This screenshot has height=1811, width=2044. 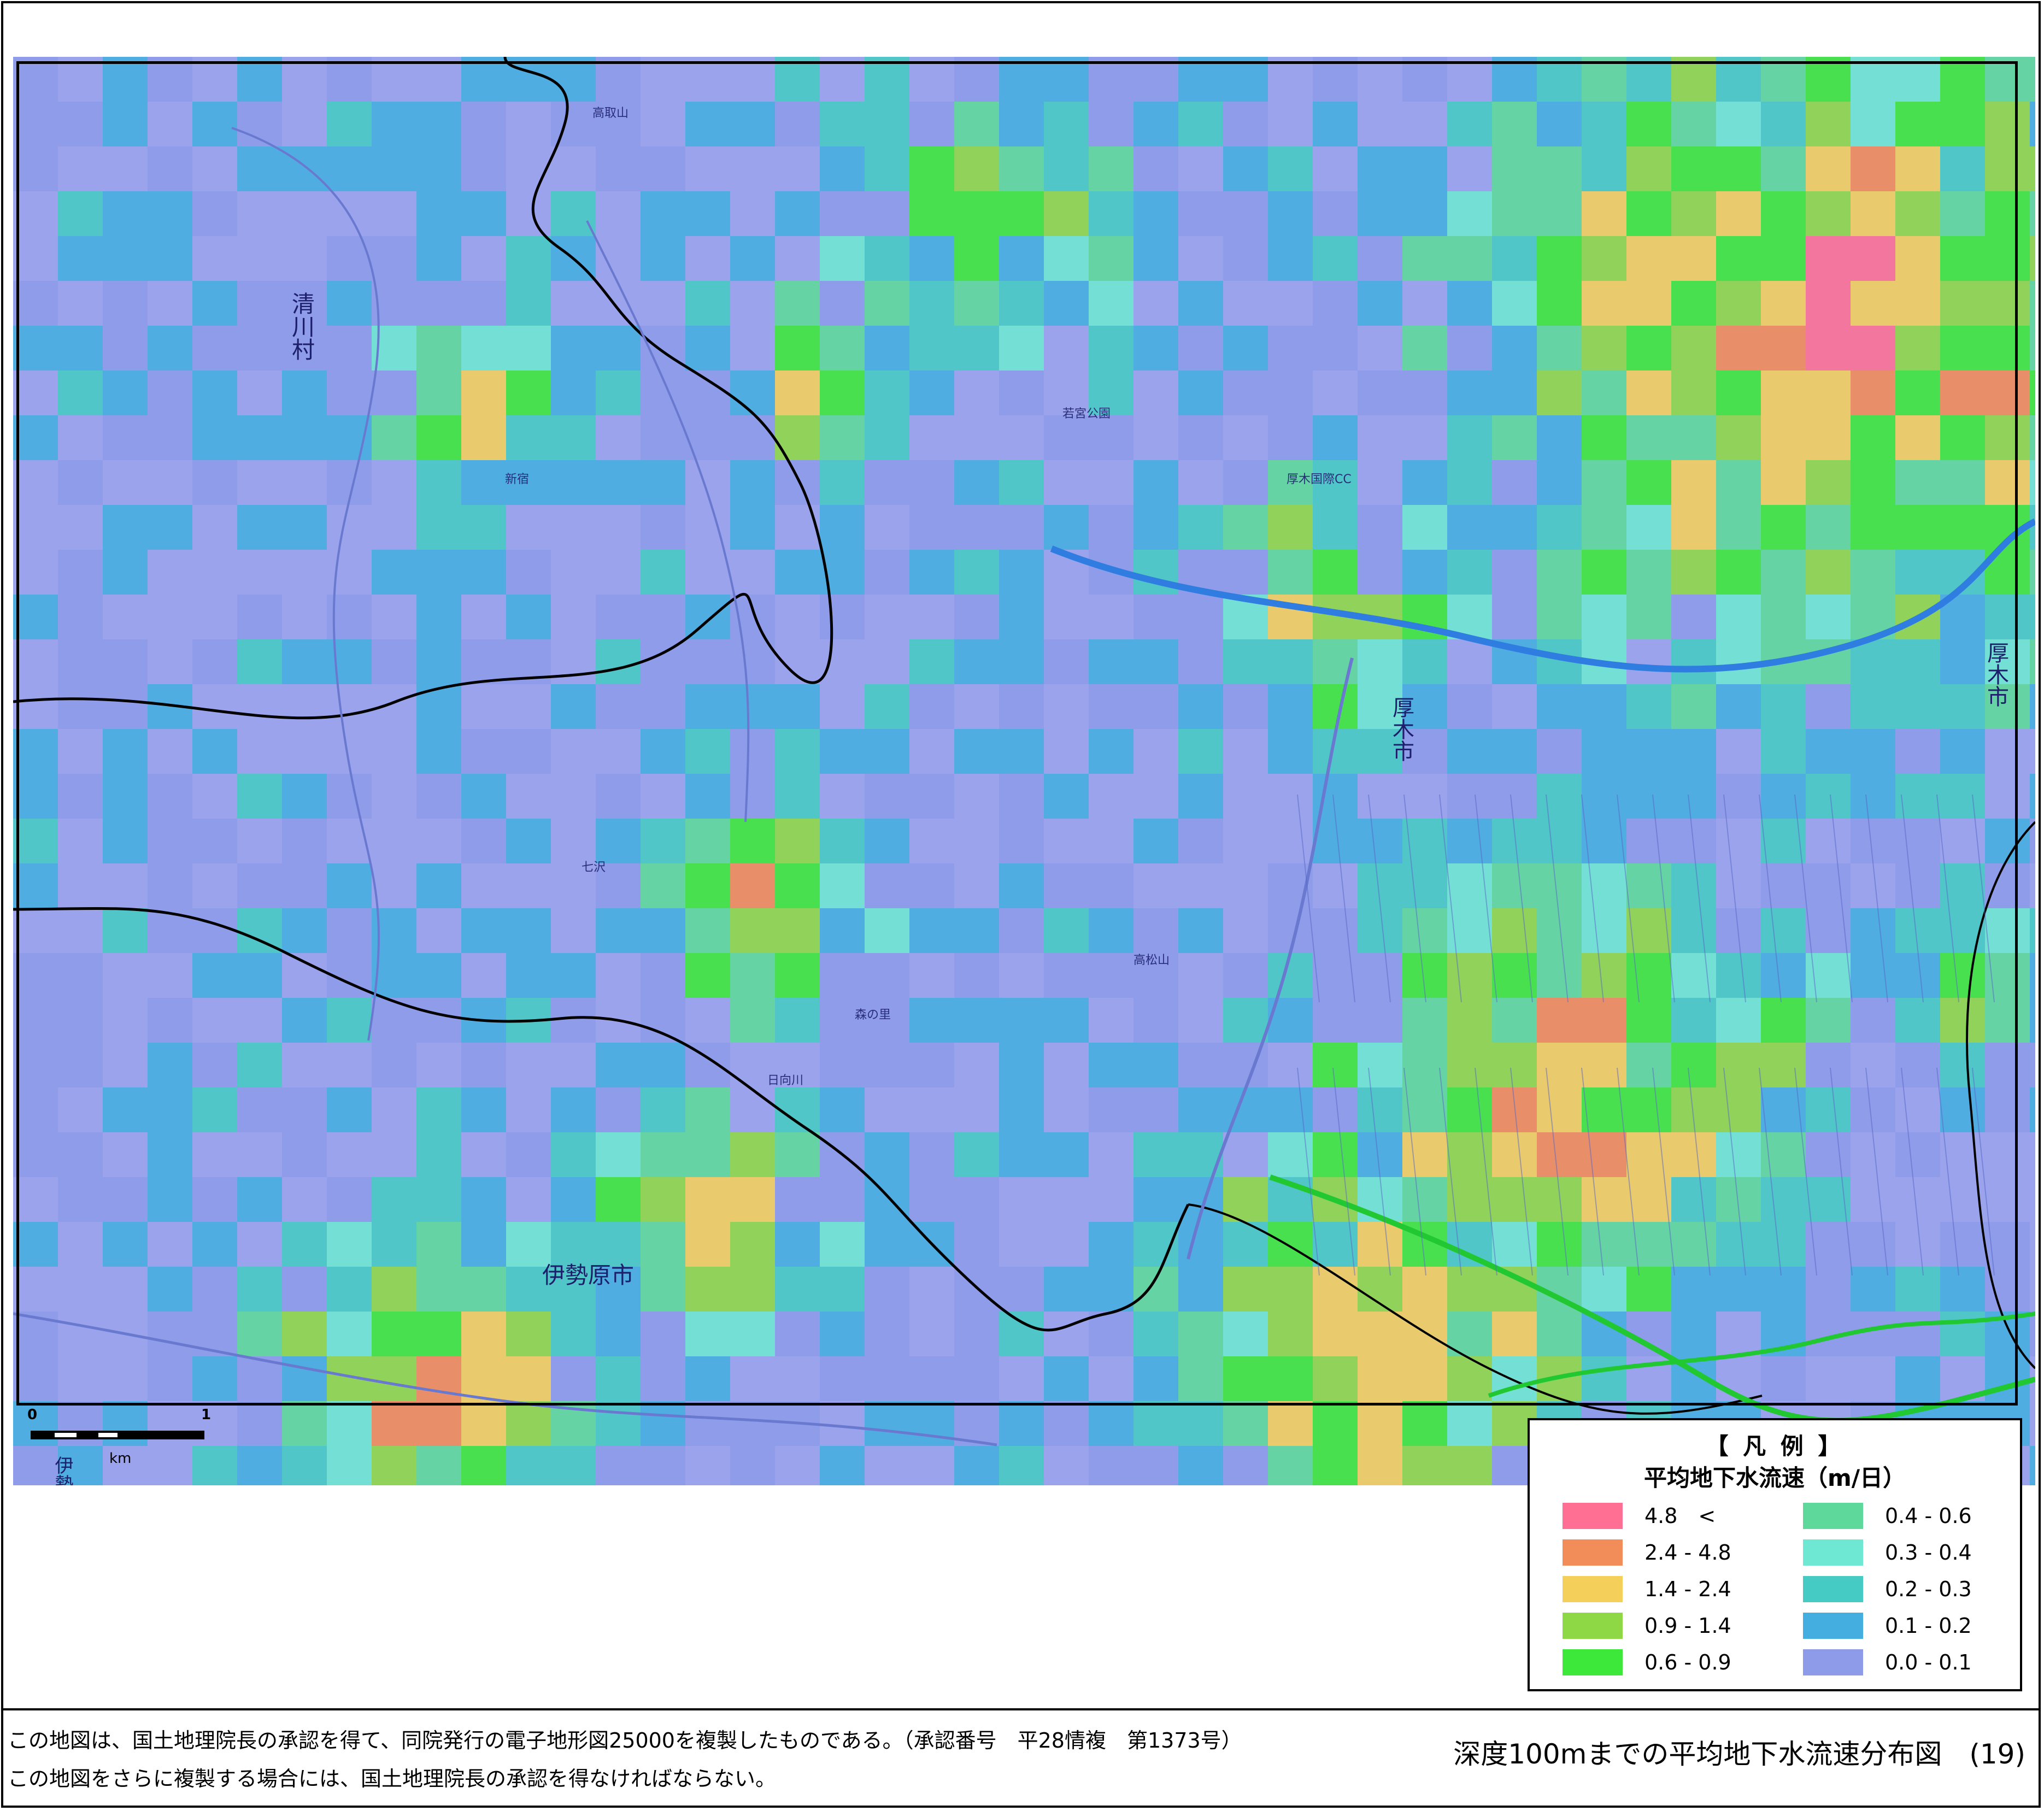 I want to click on legend-item: 2.4 - 4.8, so click(x=1666, y=1552).